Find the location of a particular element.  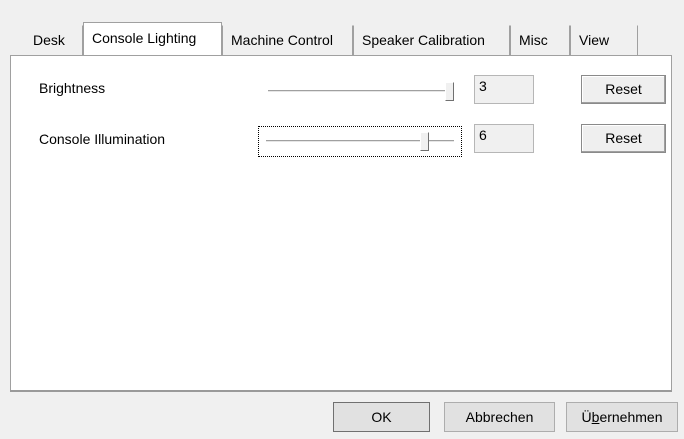

ok-button: OK is located at coordinates (381, 417).